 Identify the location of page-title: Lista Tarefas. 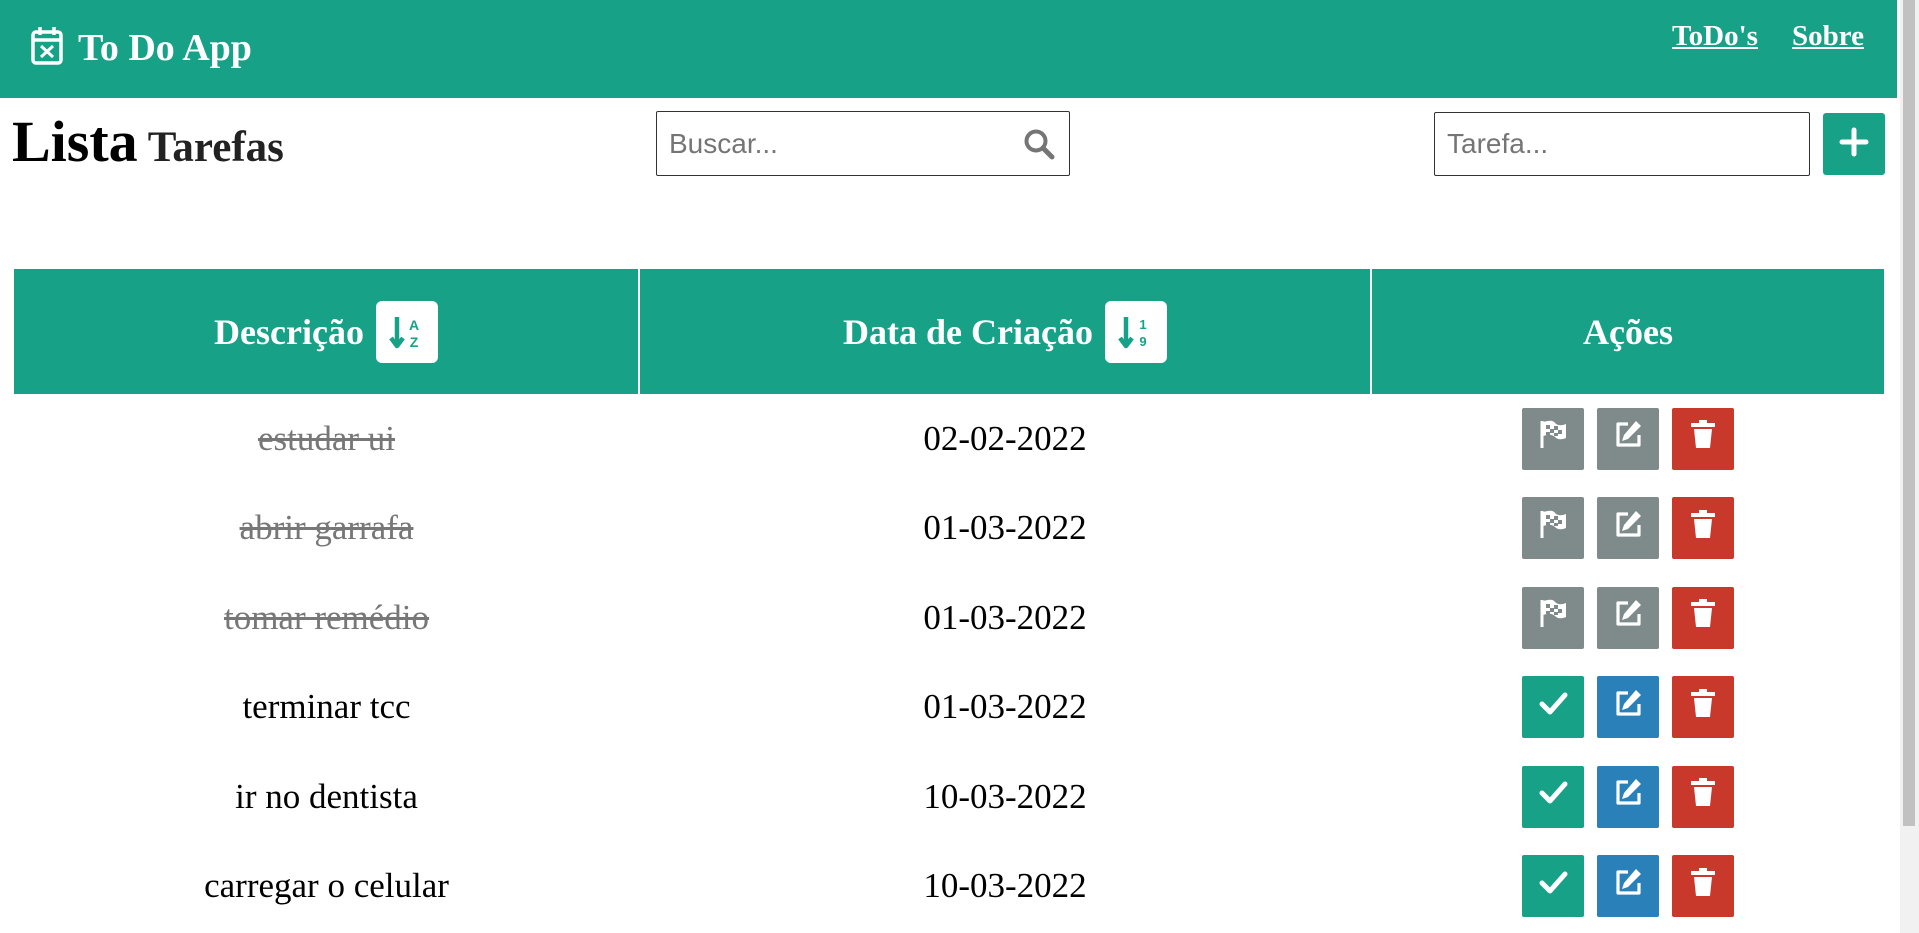
(148, 141).